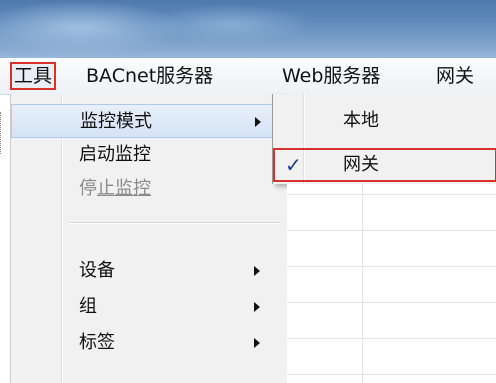 The height and width of the screenshot is (383, 496). Describe the element at coordinates (149, 307) in the screenshot. I see `menu-item-group: 组` at that location.